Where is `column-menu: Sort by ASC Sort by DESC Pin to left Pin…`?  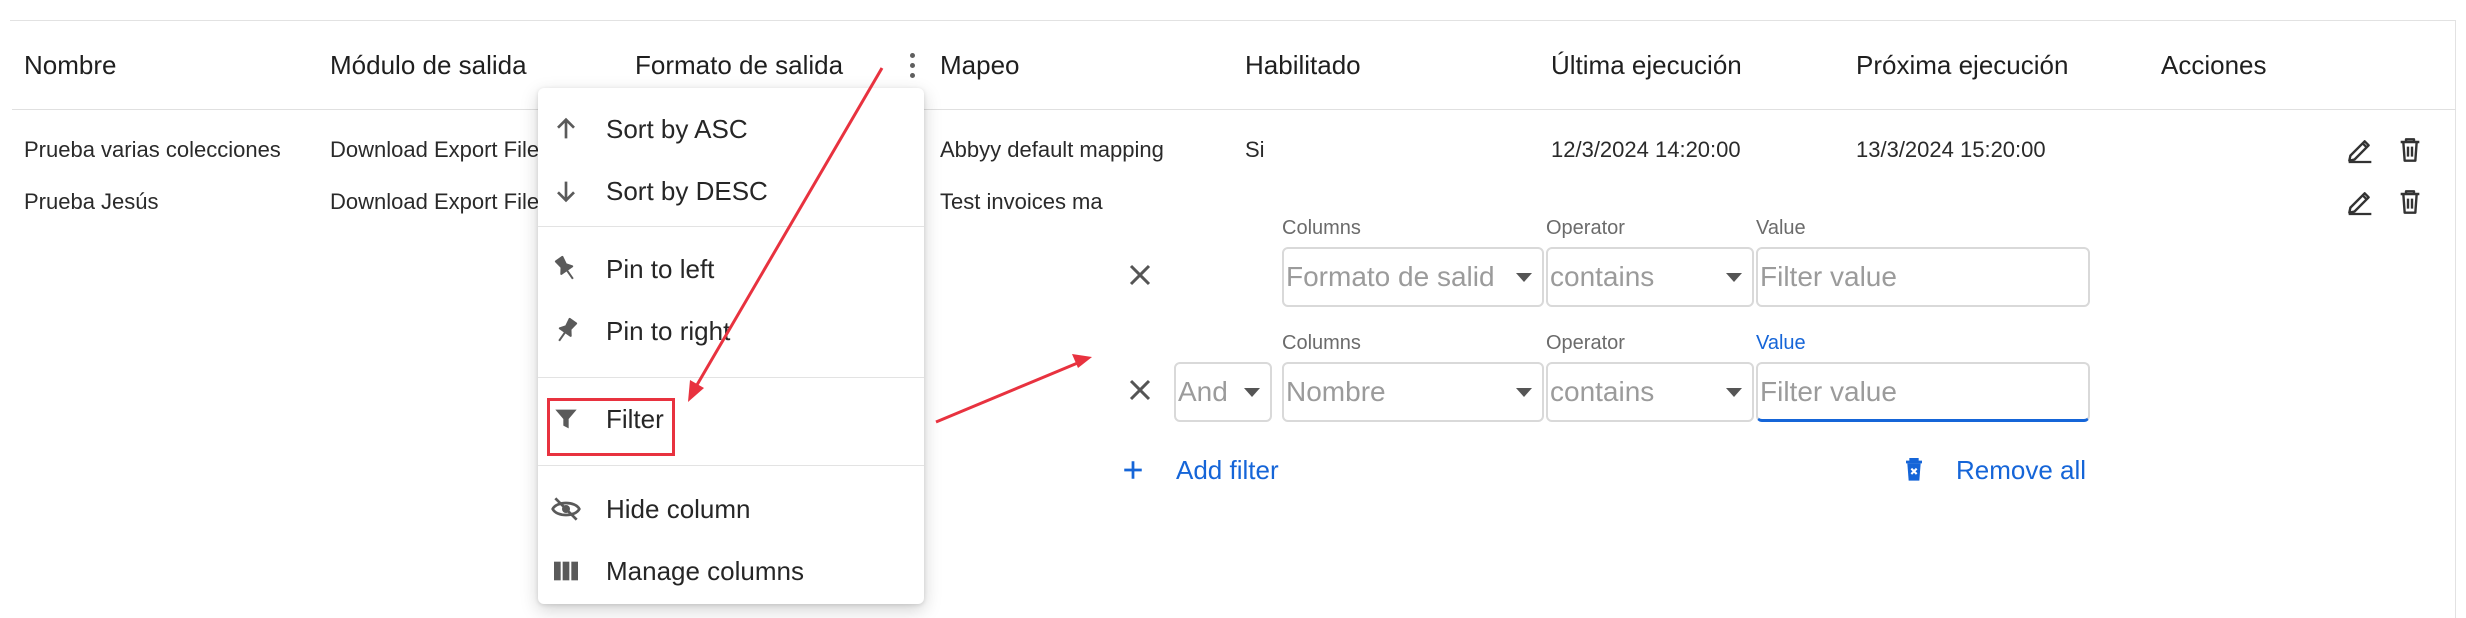 column-menu: Sort by ASC Sort by DESC Pin to left Pin… is located at coordinates (731, 346).